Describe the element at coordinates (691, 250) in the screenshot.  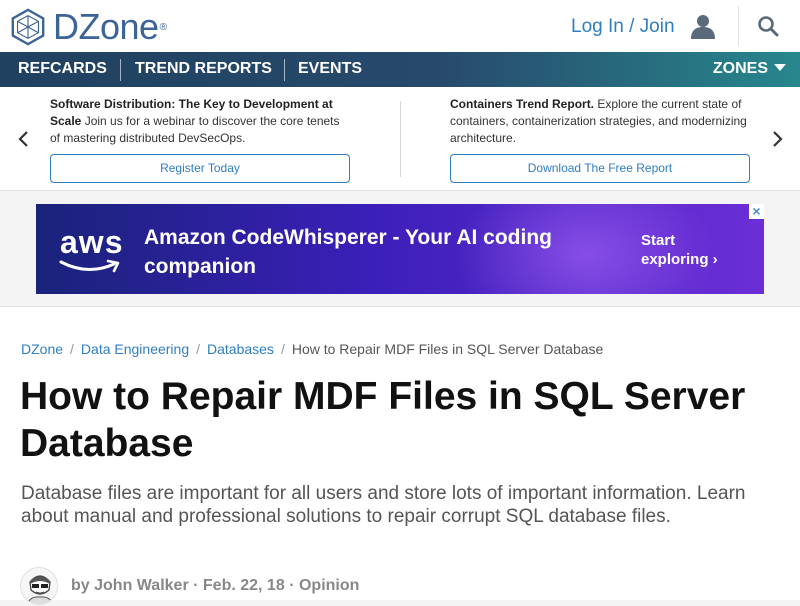
I see `ad-cta-link: Start exploring ›` at that location.